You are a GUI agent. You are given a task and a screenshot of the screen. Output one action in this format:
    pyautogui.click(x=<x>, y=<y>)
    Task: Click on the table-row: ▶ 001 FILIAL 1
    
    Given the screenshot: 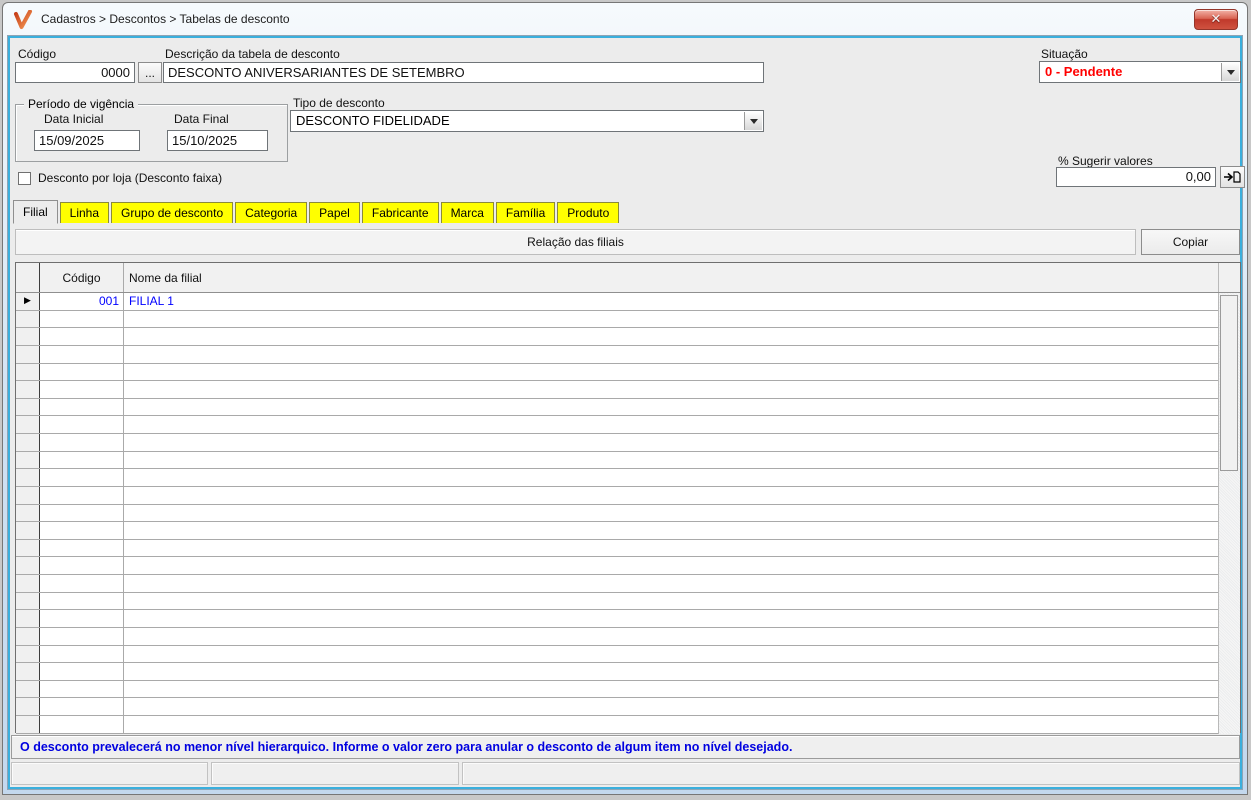 What is the action you would take?
    pyautogui.click(x=617, y=302)
    